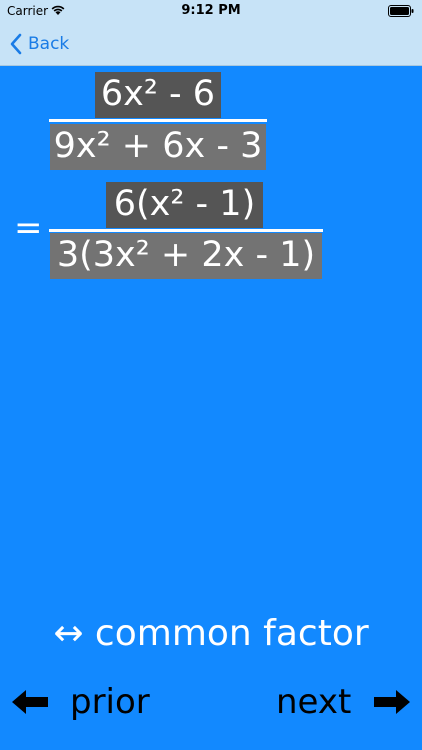 The width and height of the screenshot is (422, 750). I want to click on chevron-left-icon, so click(16, 44).